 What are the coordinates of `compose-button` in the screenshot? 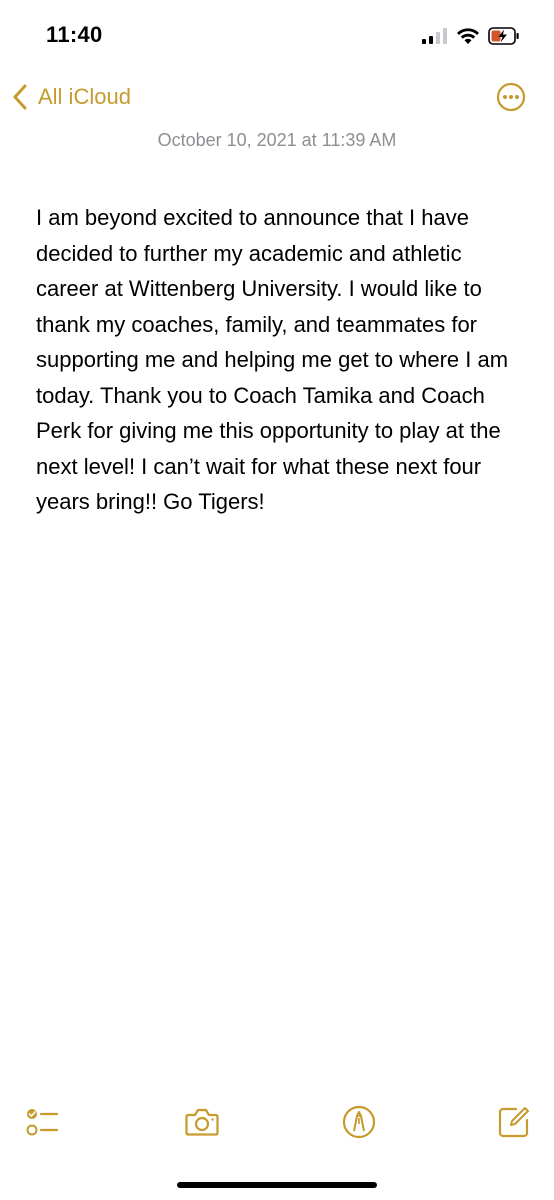 It's located at (514, 1122).